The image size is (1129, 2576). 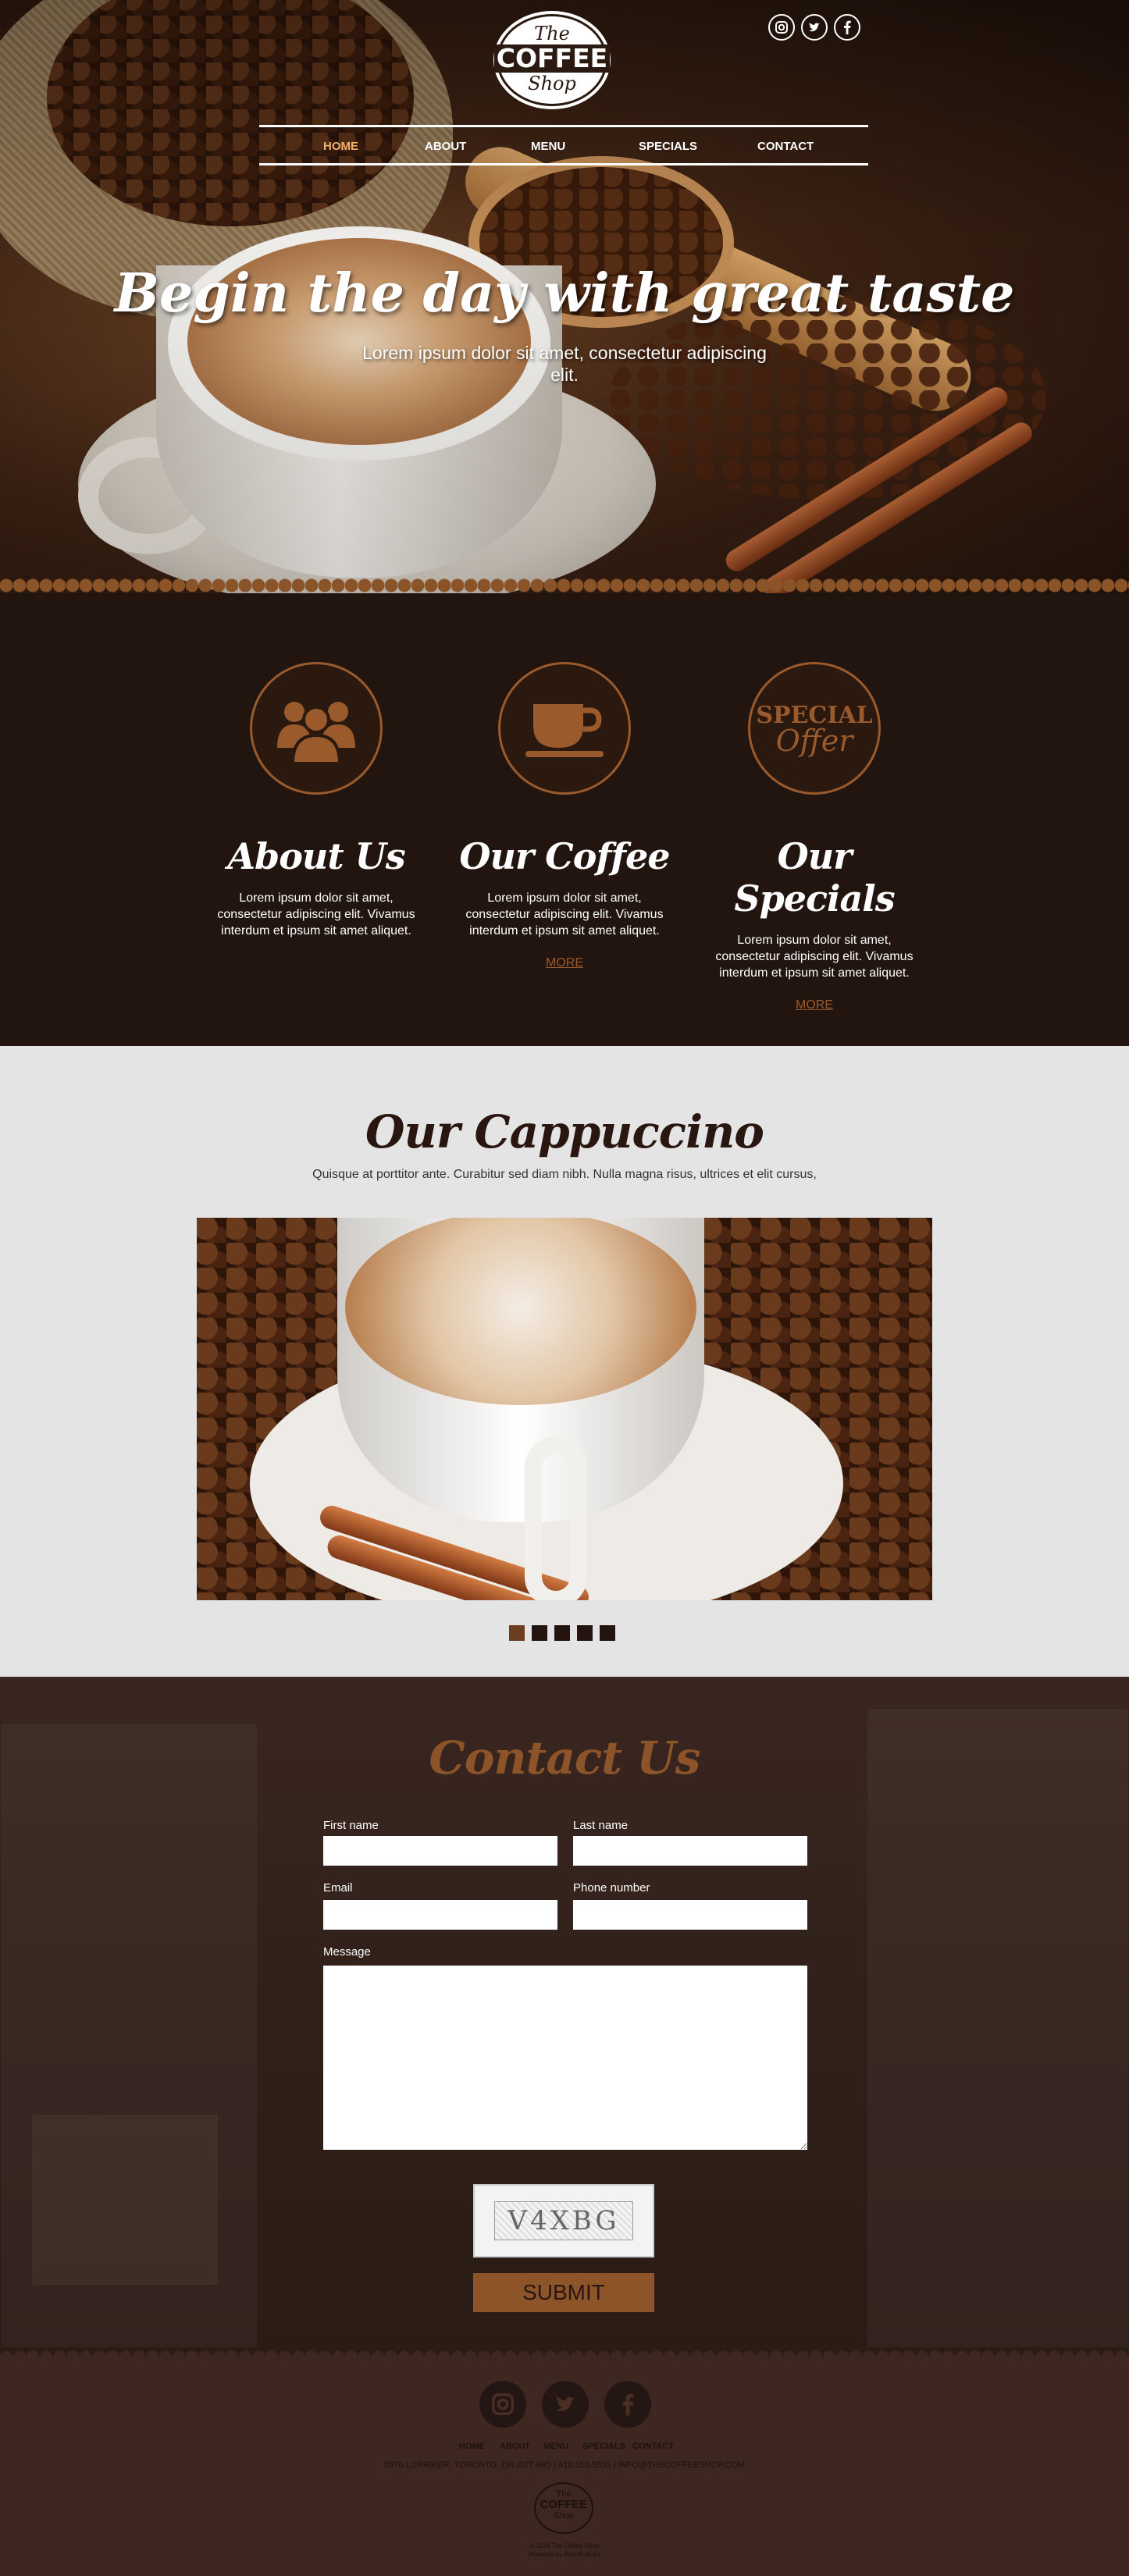 I want to click on powered-by-text: Powered by Wobi/E-Build, so click(x=564, y=2554).